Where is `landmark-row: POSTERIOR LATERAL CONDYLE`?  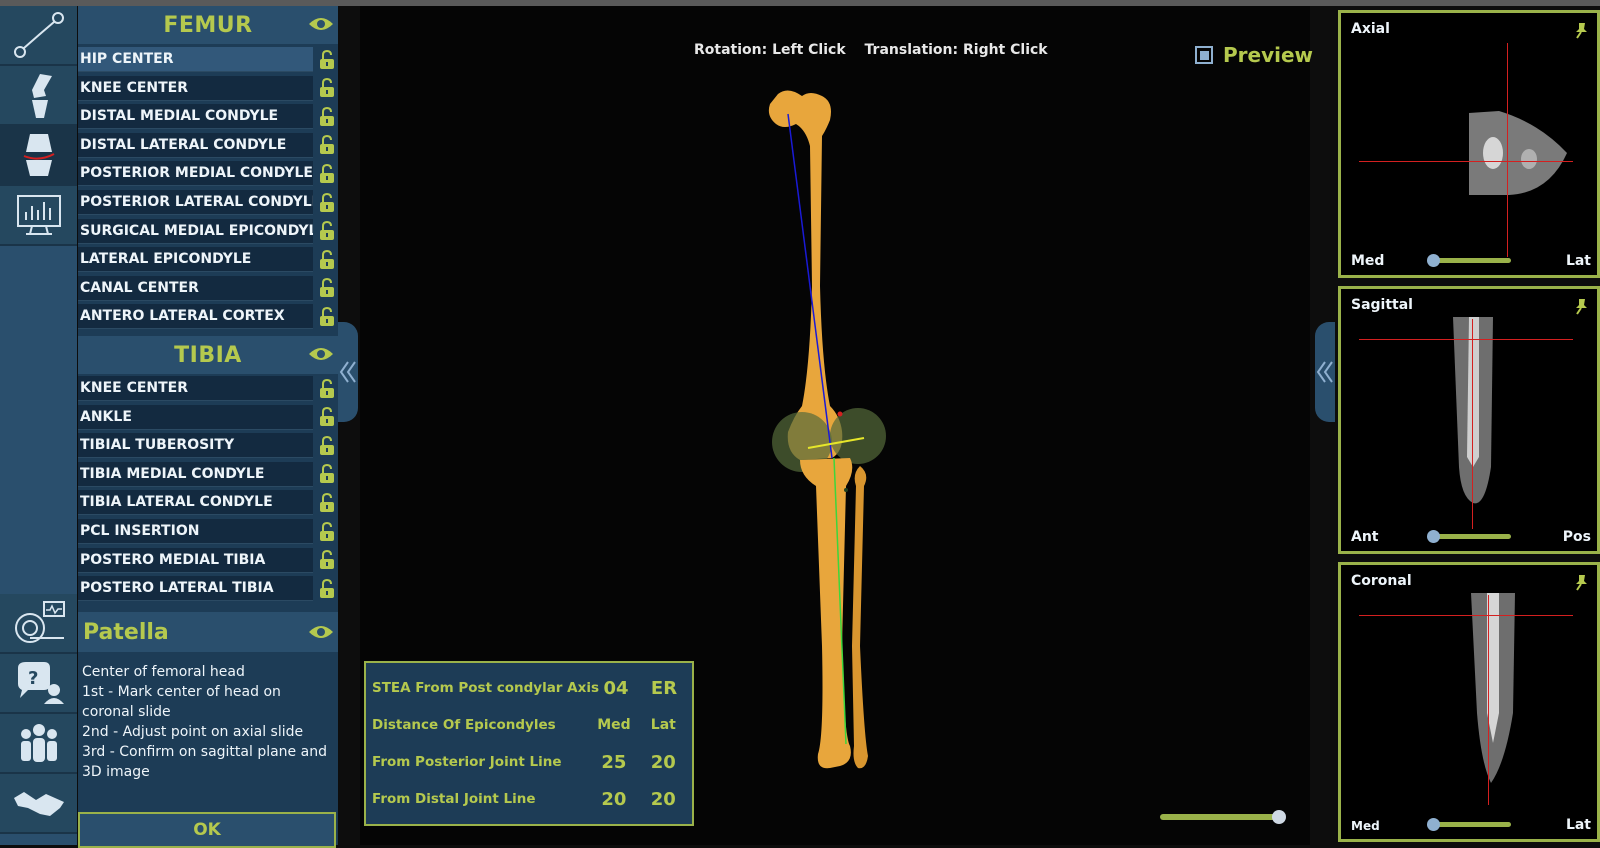 landmark-row: POSTERIOR LATERAL CONDYLE is located at coordinates (208, 202).